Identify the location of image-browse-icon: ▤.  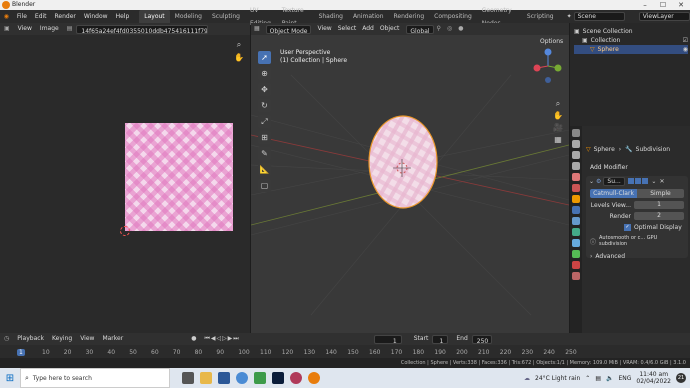
(70, 29).